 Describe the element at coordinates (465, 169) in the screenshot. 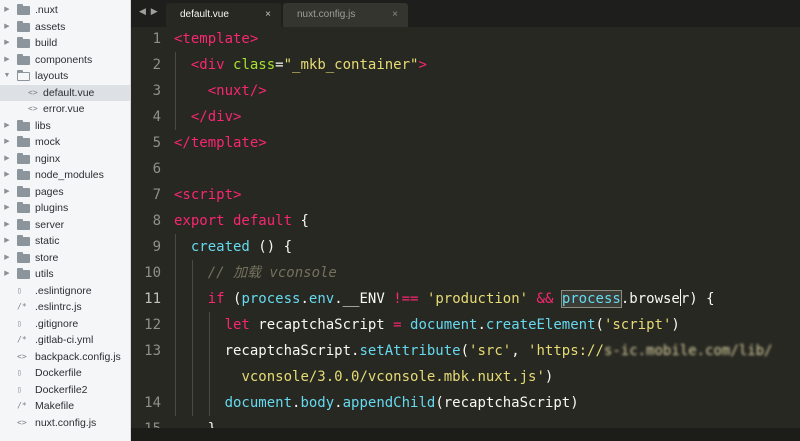

I see `code-line: 6` at that location.